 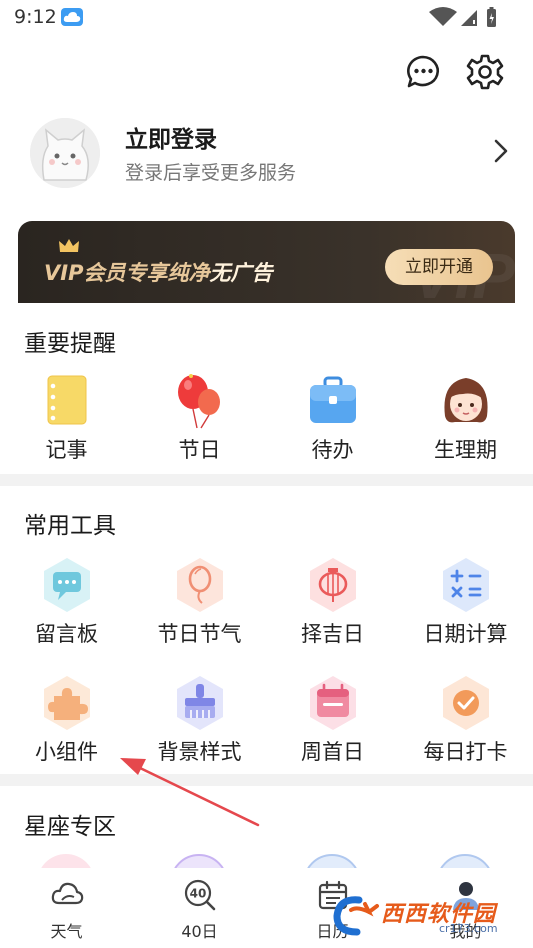 I want to click on grid-label: 留言板, so click(x=66, y=634).